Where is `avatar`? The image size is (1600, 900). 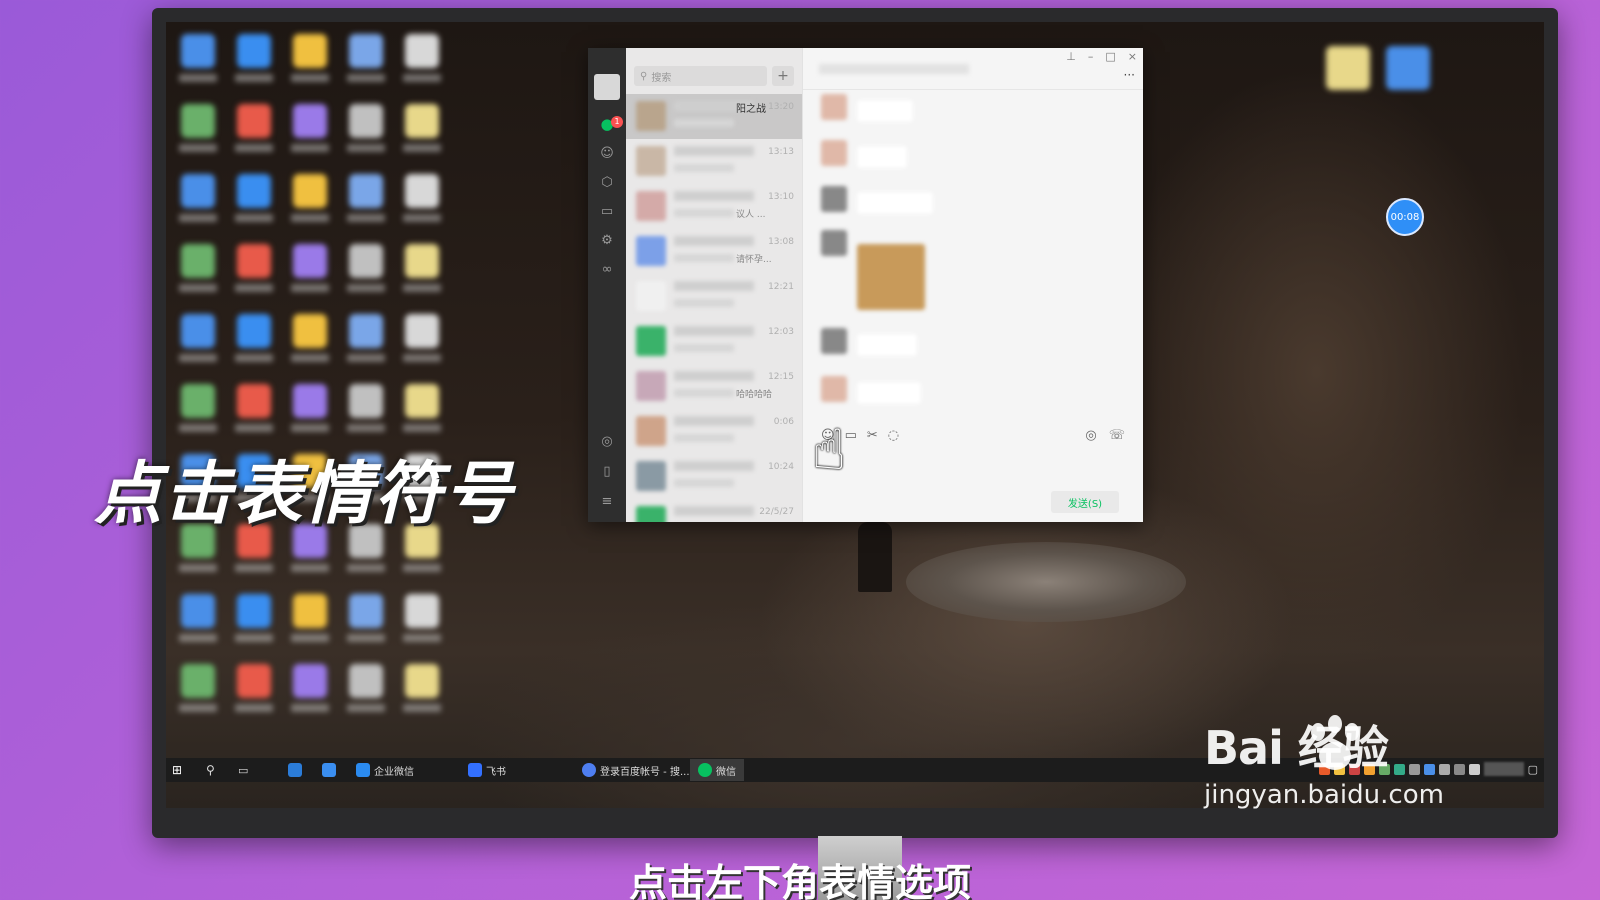
avatar is located at coordinates (607, 87).